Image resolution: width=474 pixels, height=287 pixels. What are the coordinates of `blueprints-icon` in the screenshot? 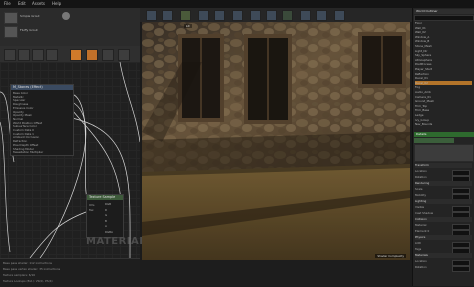 It's located at (255, 15).